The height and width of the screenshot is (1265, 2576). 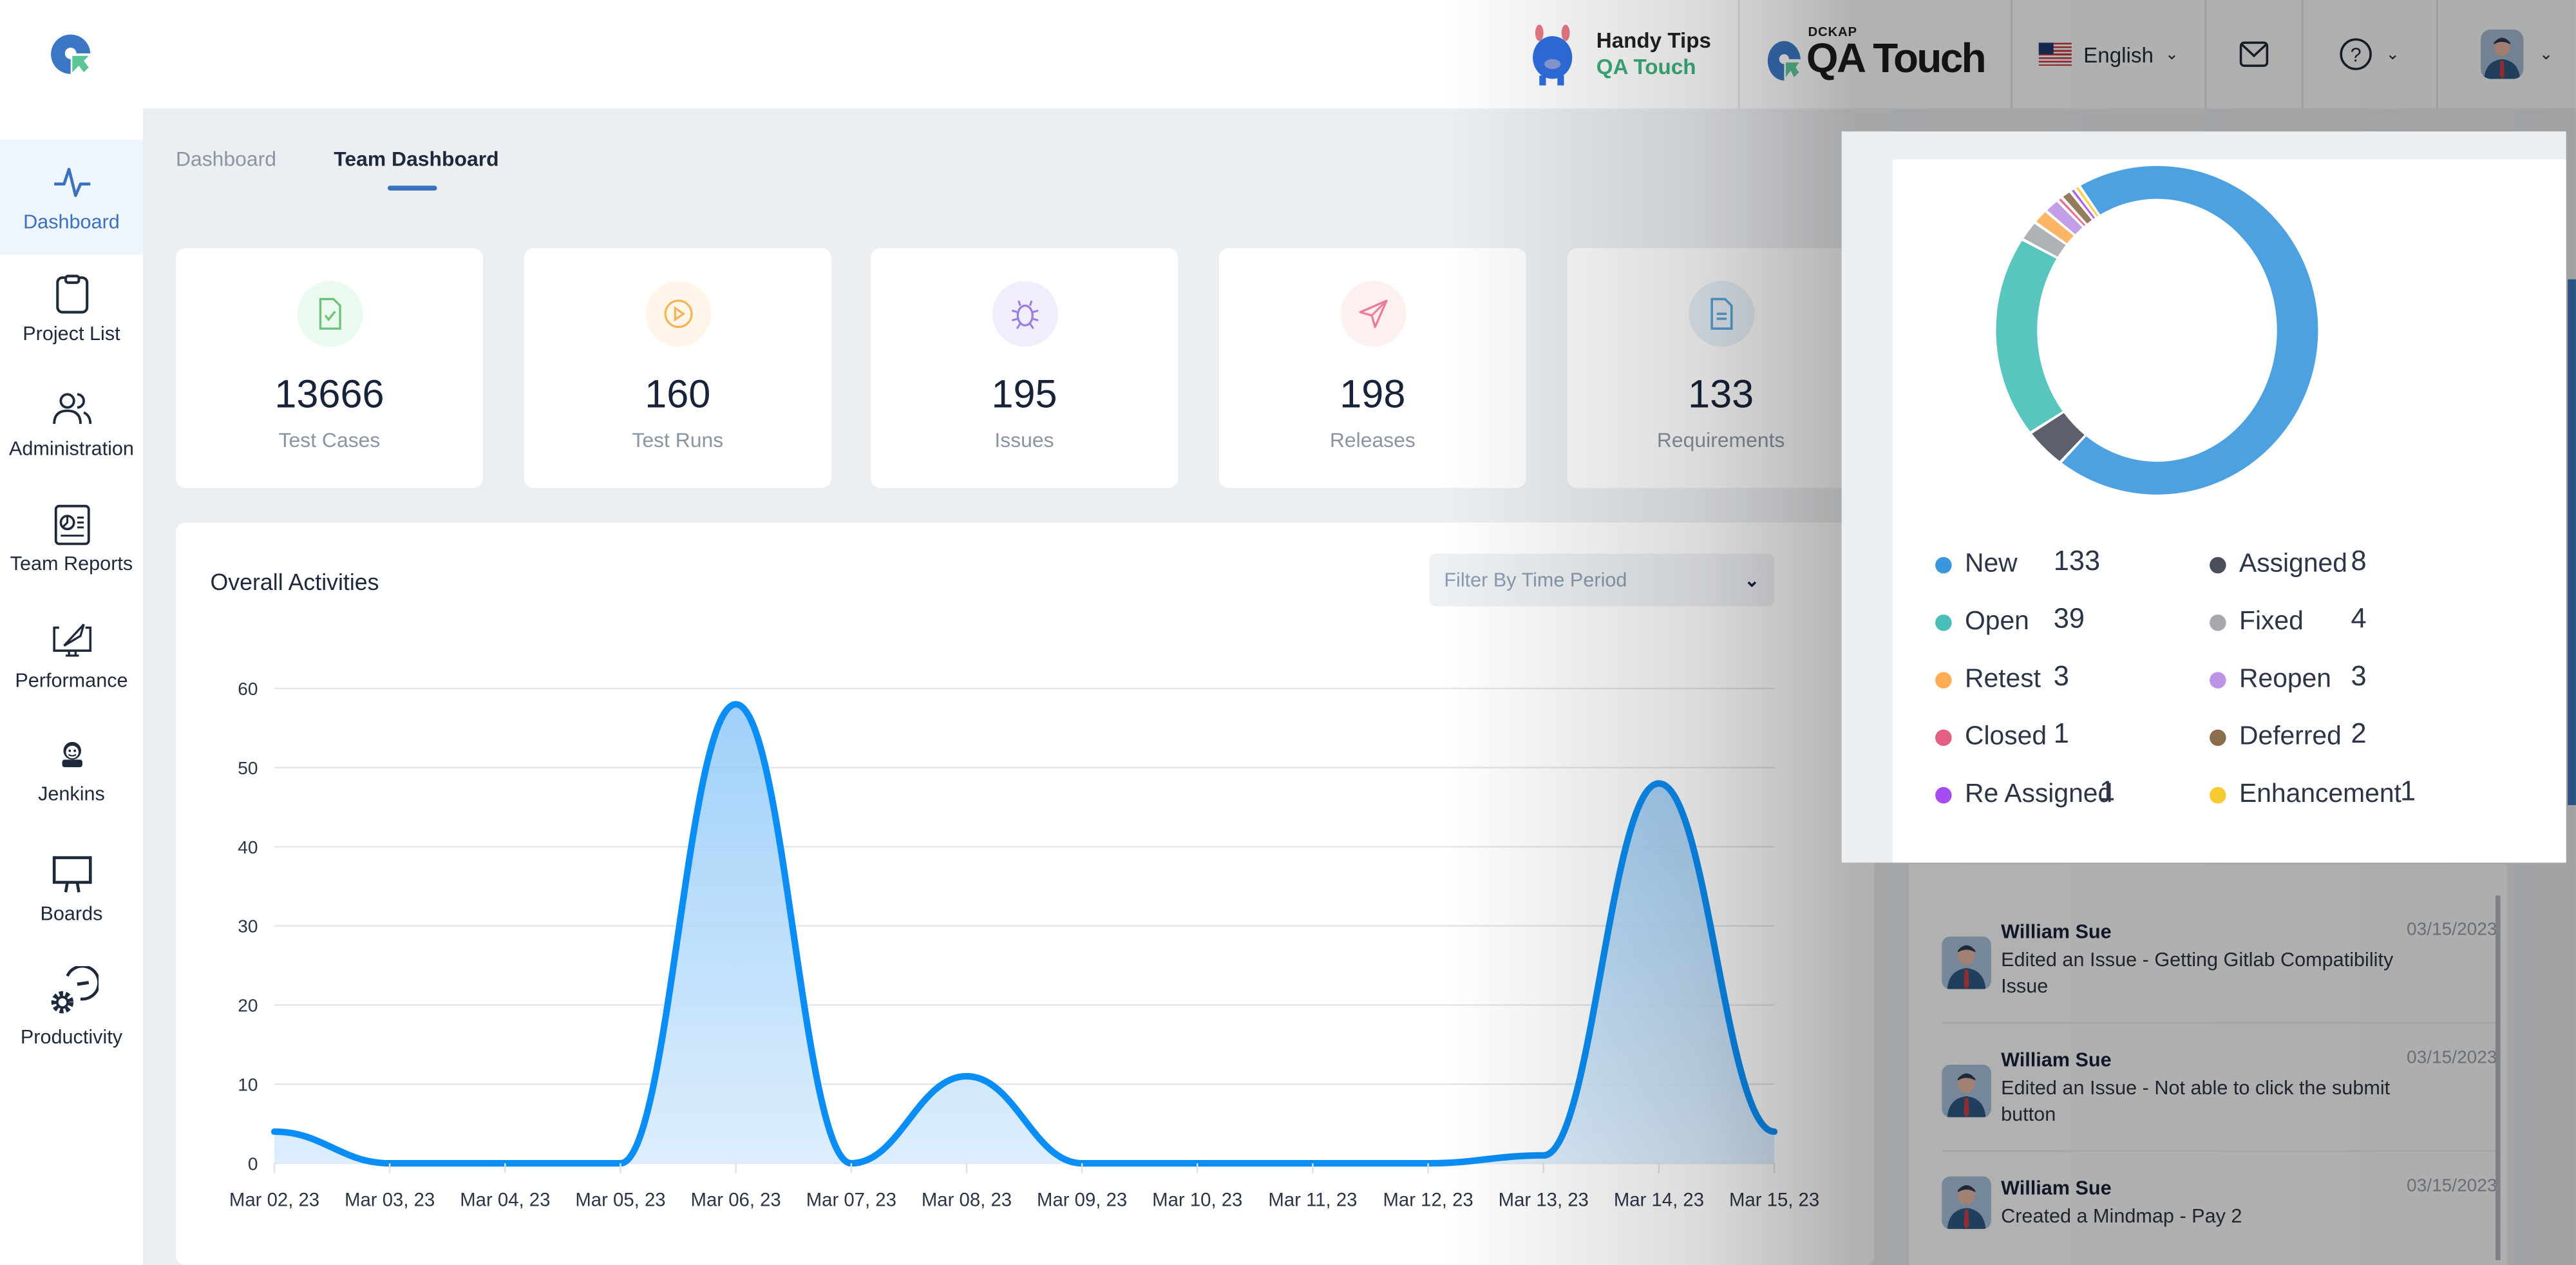 I want to click on donut-slice-new, so click(x=2189, y=330).